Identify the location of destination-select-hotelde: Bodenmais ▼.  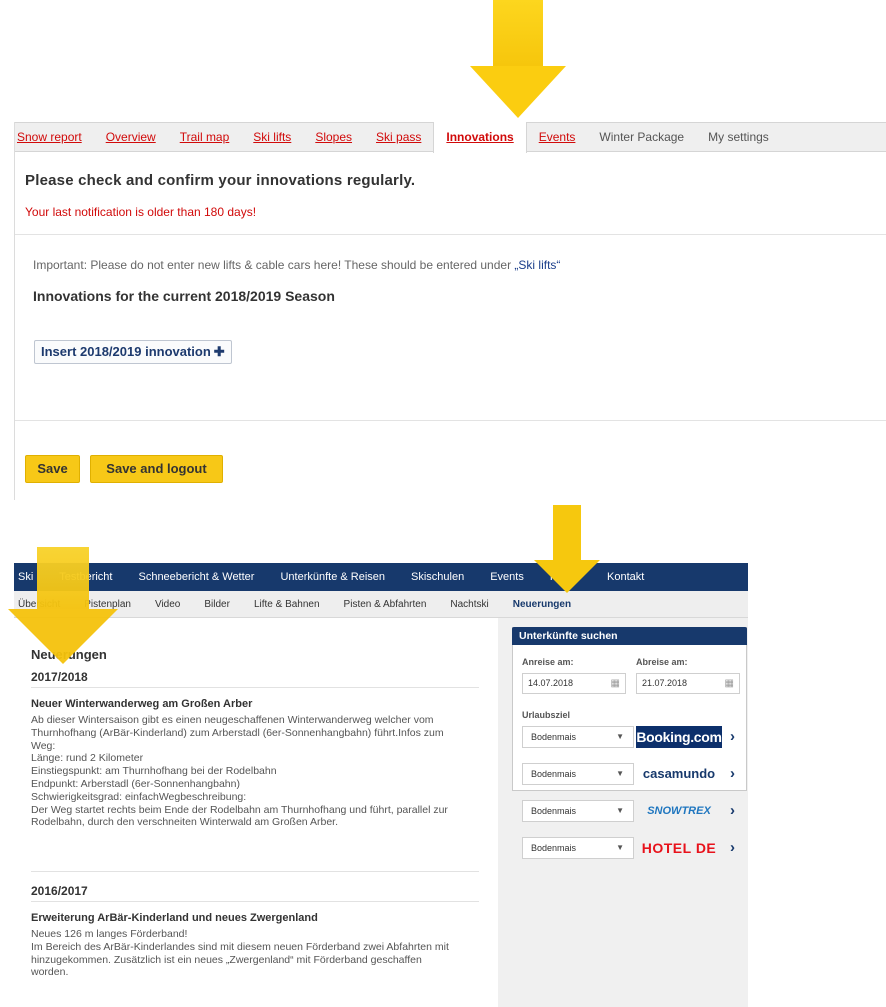
(578, 848).